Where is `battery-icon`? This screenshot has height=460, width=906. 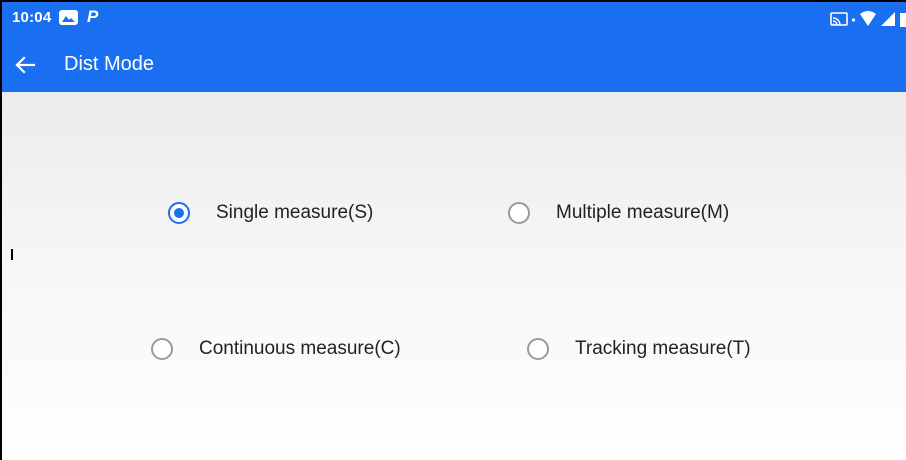 battery-icon is located at coordinates (903, 20).